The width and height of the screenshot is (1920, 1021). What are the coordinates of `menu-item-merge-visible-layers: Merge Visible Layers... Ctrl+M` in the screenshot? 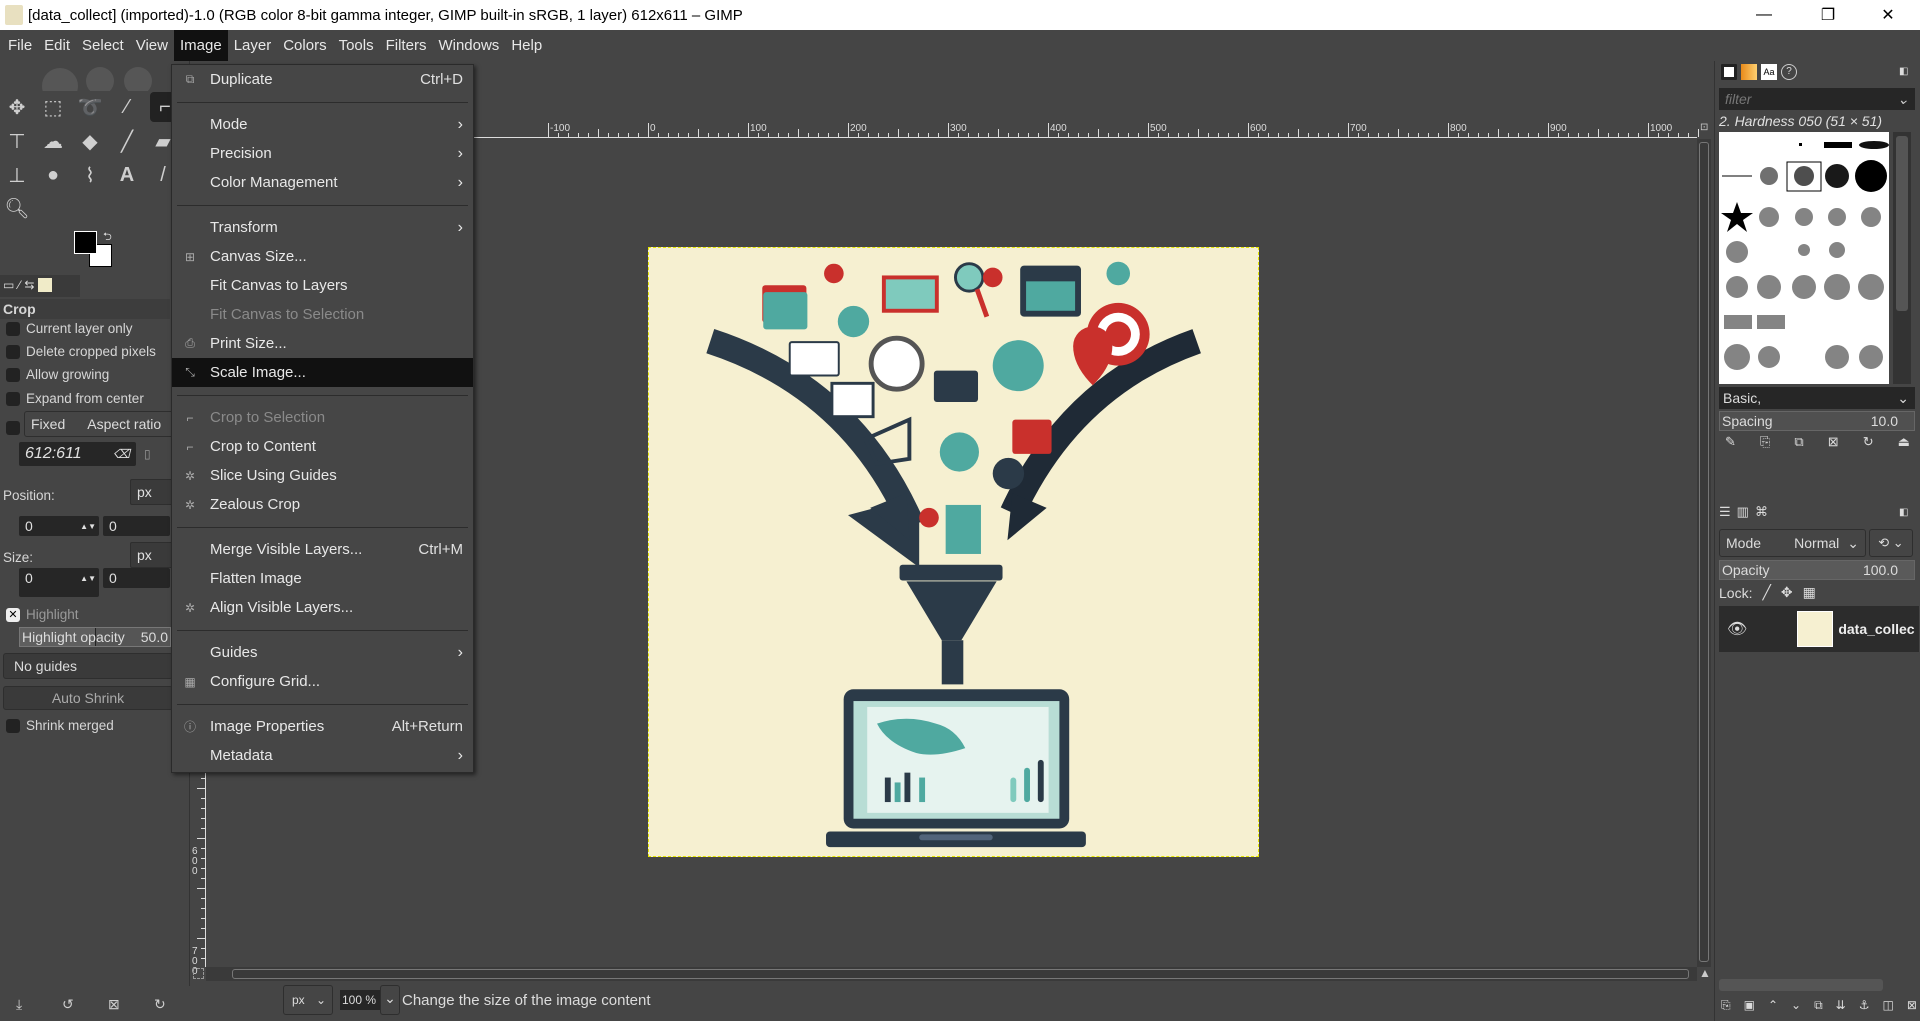 It's located at (322, 549).